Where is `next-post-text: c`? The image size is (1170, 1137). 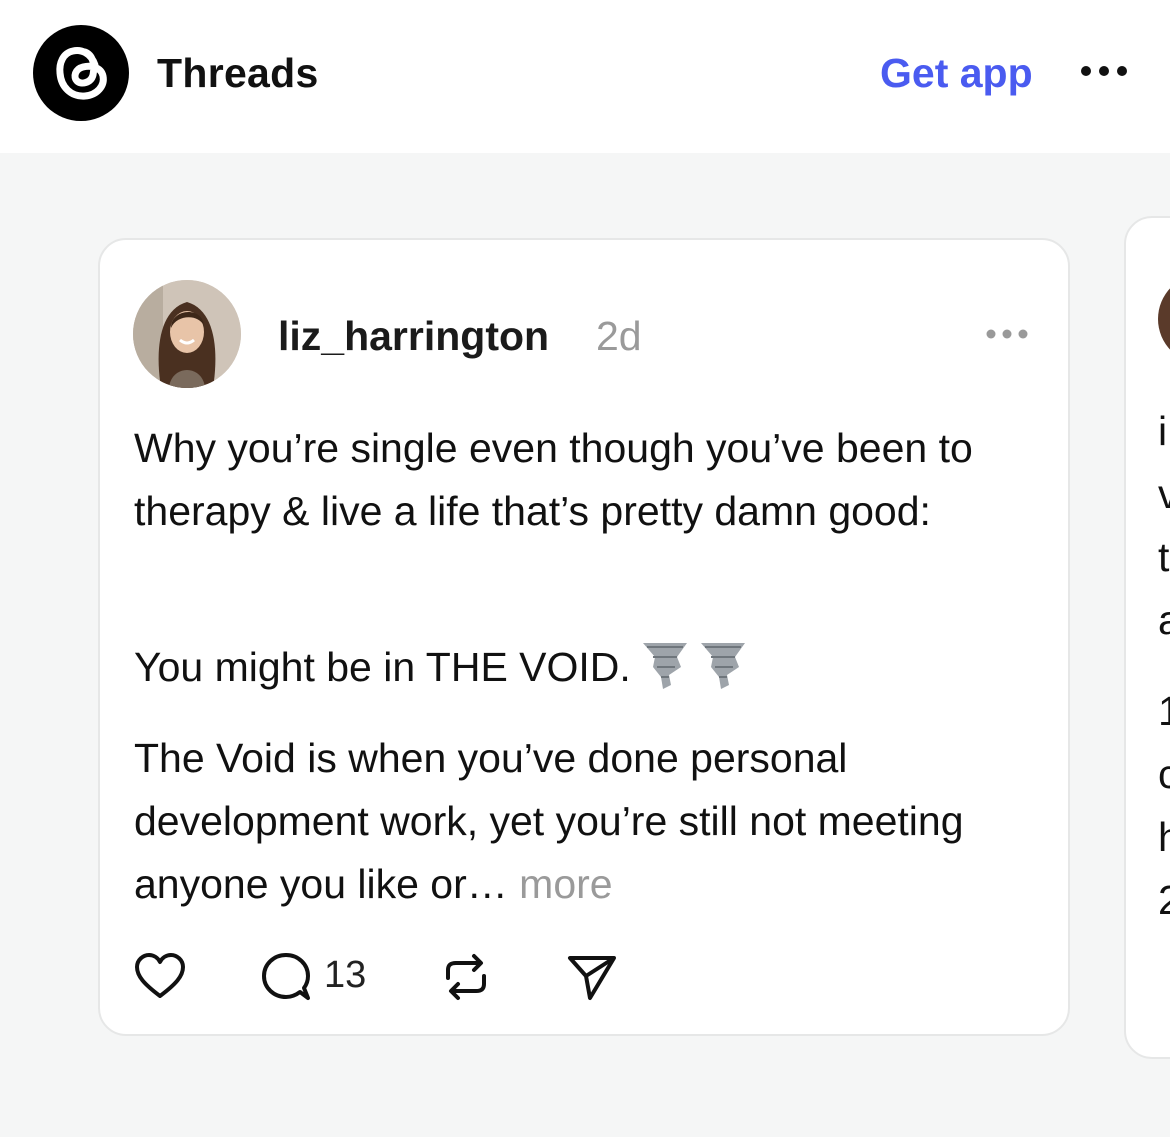
next-post-text: c is located at coordinates (1164, 774).